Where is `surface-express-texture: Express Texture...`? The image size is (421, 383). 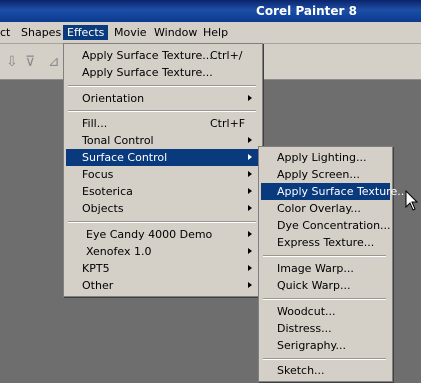 surface-express-texture: Express Texture... is located at coordinates (325, 242).